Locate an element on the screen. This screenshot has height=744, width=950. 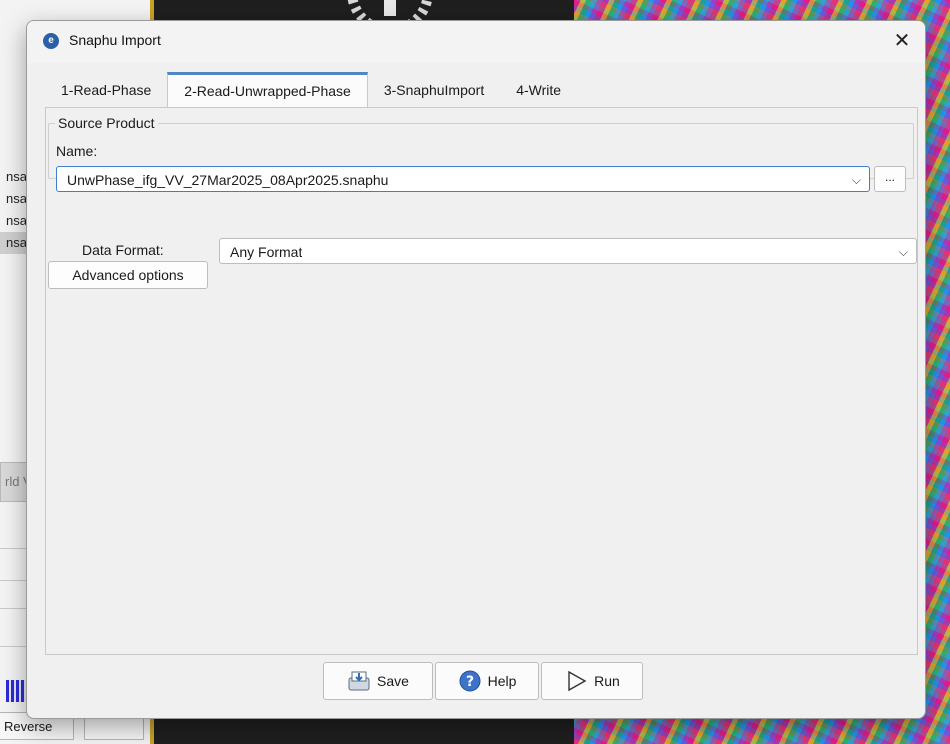
help-icon: ? is located at coordinates (470, 681).